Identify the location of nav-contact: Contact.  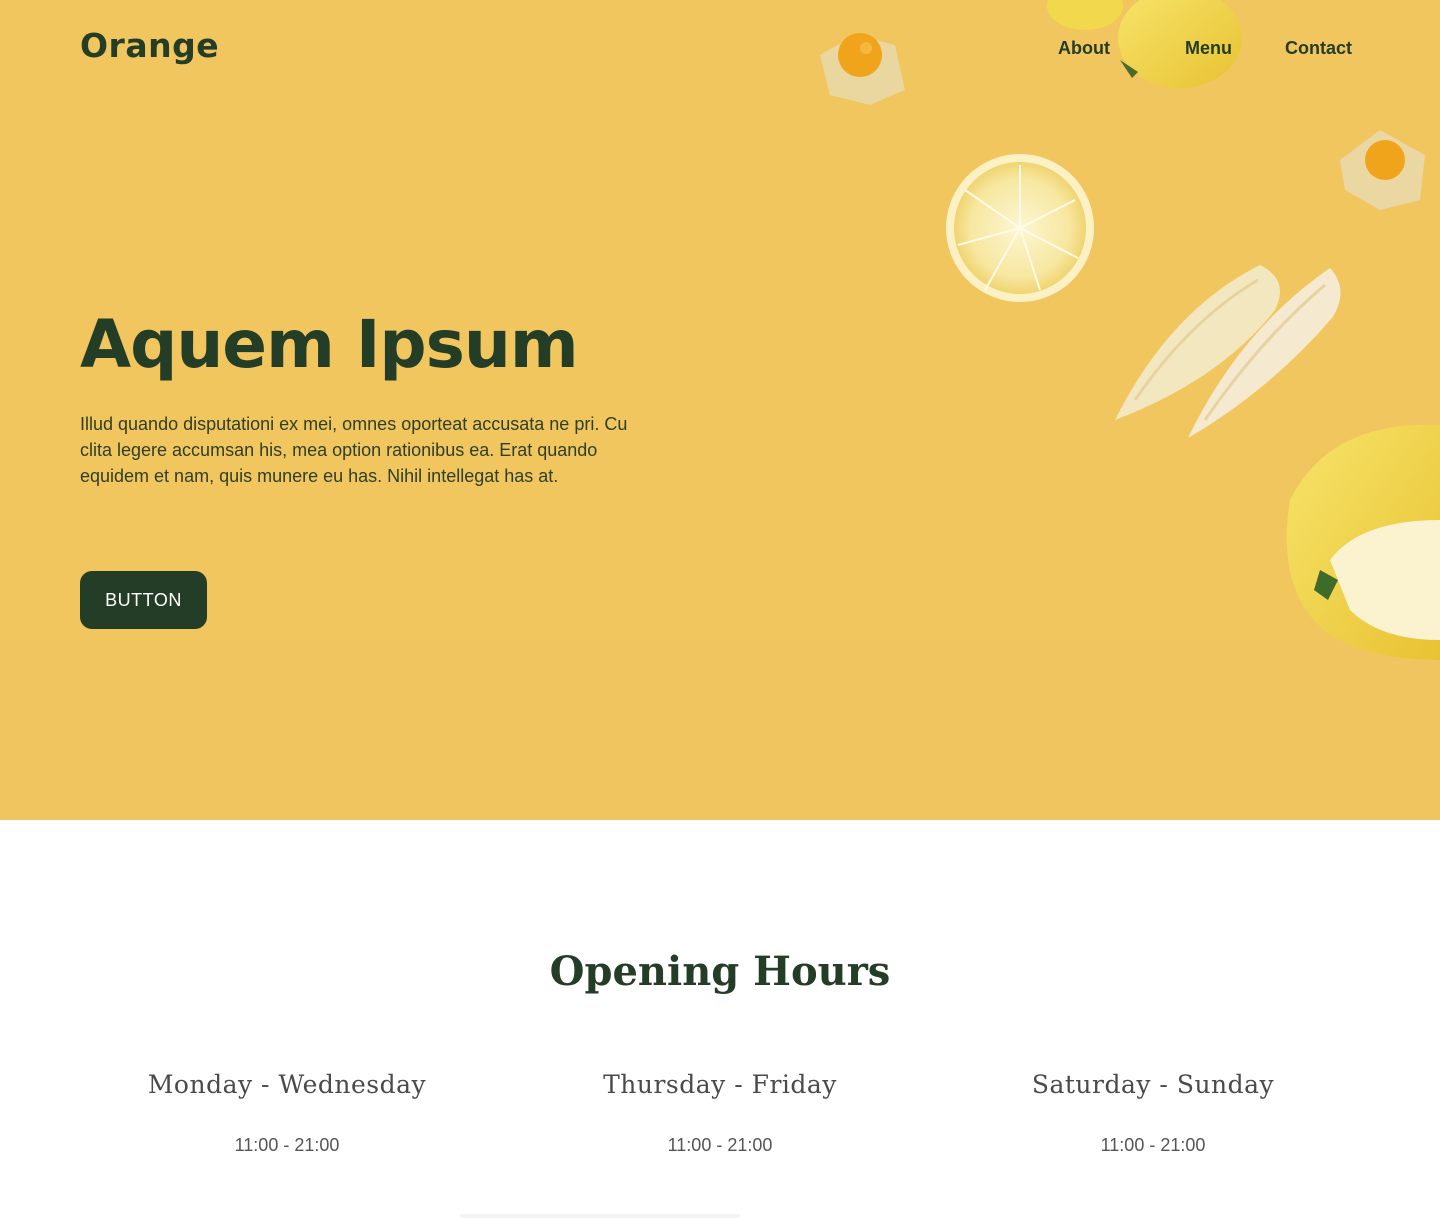
(1325, 48).